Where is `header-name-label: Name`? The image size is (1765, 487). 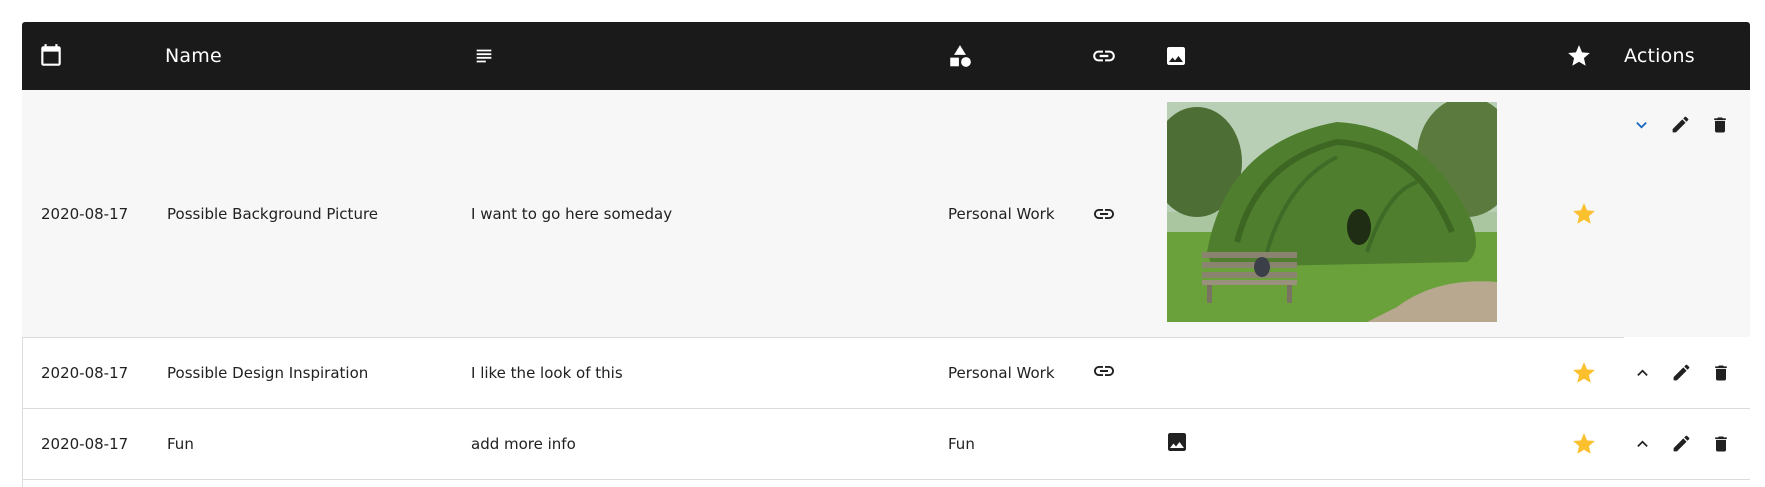
header-name-label: Name is located at coordinates (193, 56).